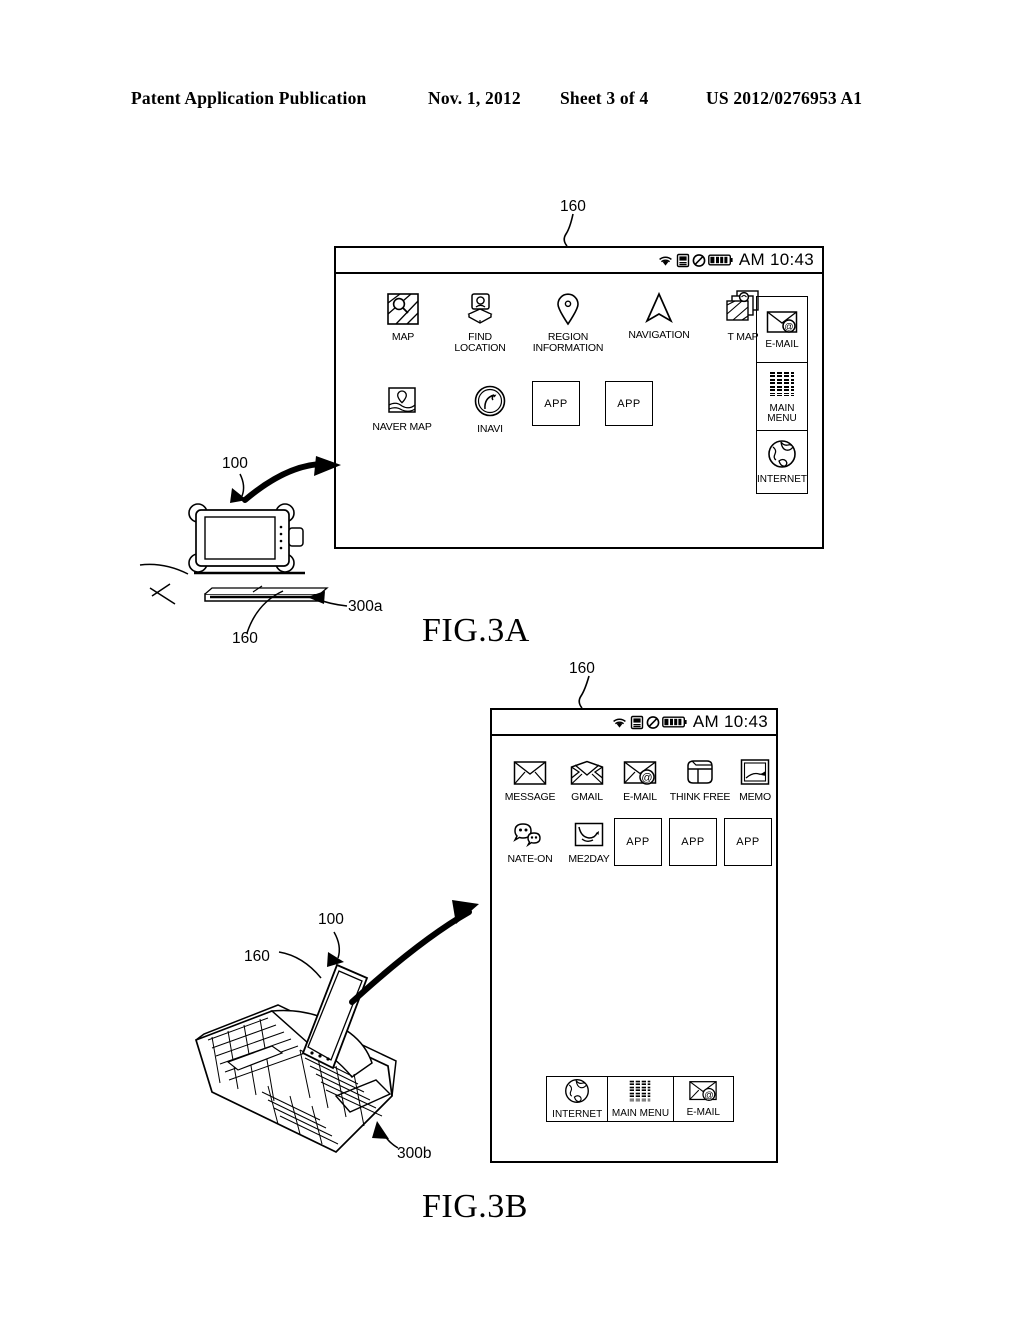  What do you see at coordinates (568, 311) in the screenshot?
I see `map-pin-icon` at bounding box center [568, 311].